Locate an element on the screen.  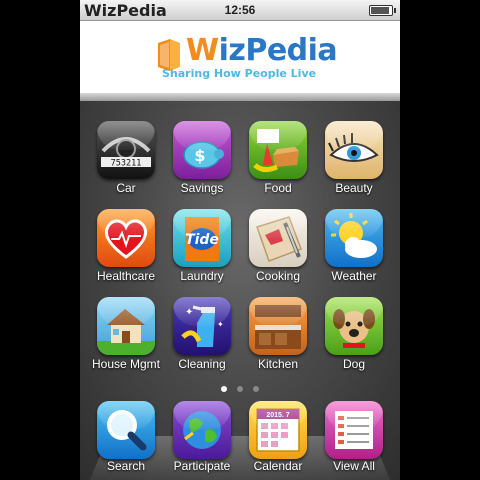
dock-participate: Participate is located at coordinates (194, 440).